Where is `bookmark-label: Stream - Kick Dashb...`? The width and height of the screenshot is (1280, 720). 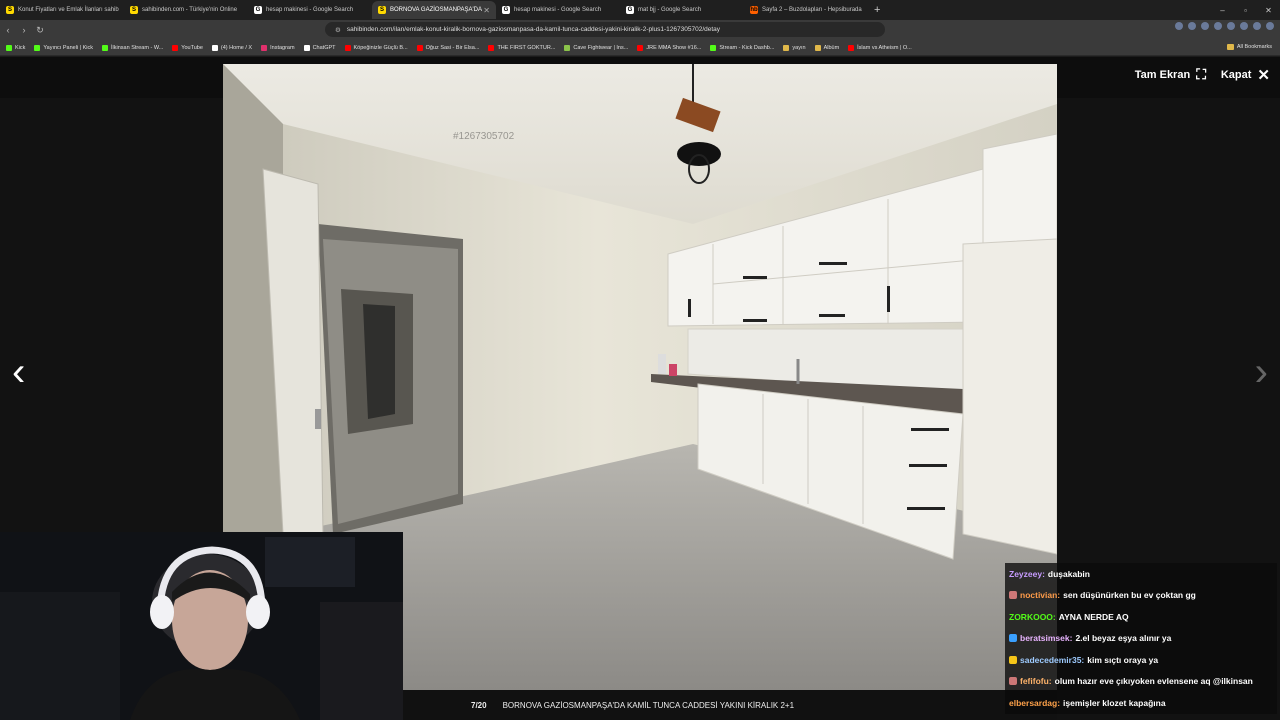
bookmark-label: Stream - Kick Dashb... is located at coordinates (747, 47).